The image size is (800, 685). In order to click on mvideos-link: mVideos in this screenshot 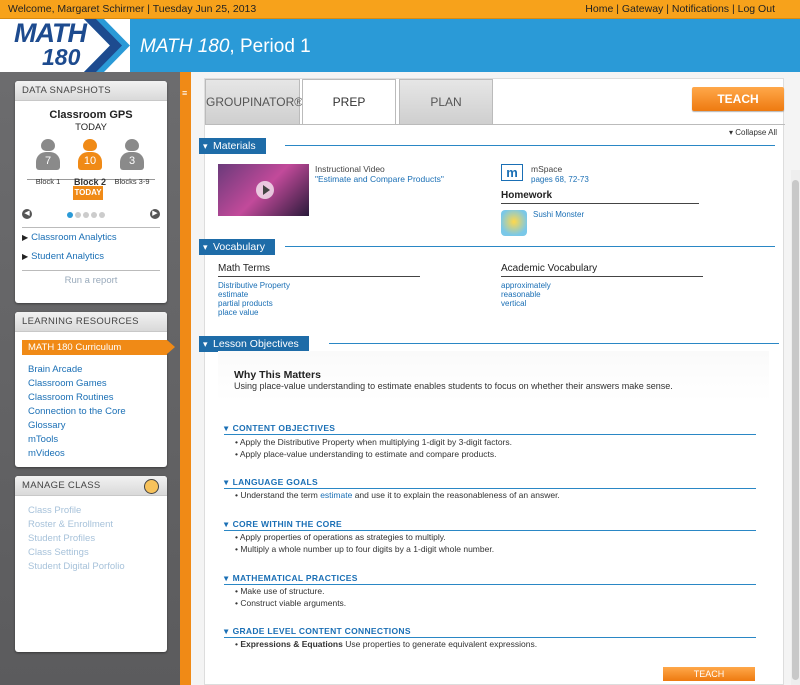, I will do `click(97, 455)`.